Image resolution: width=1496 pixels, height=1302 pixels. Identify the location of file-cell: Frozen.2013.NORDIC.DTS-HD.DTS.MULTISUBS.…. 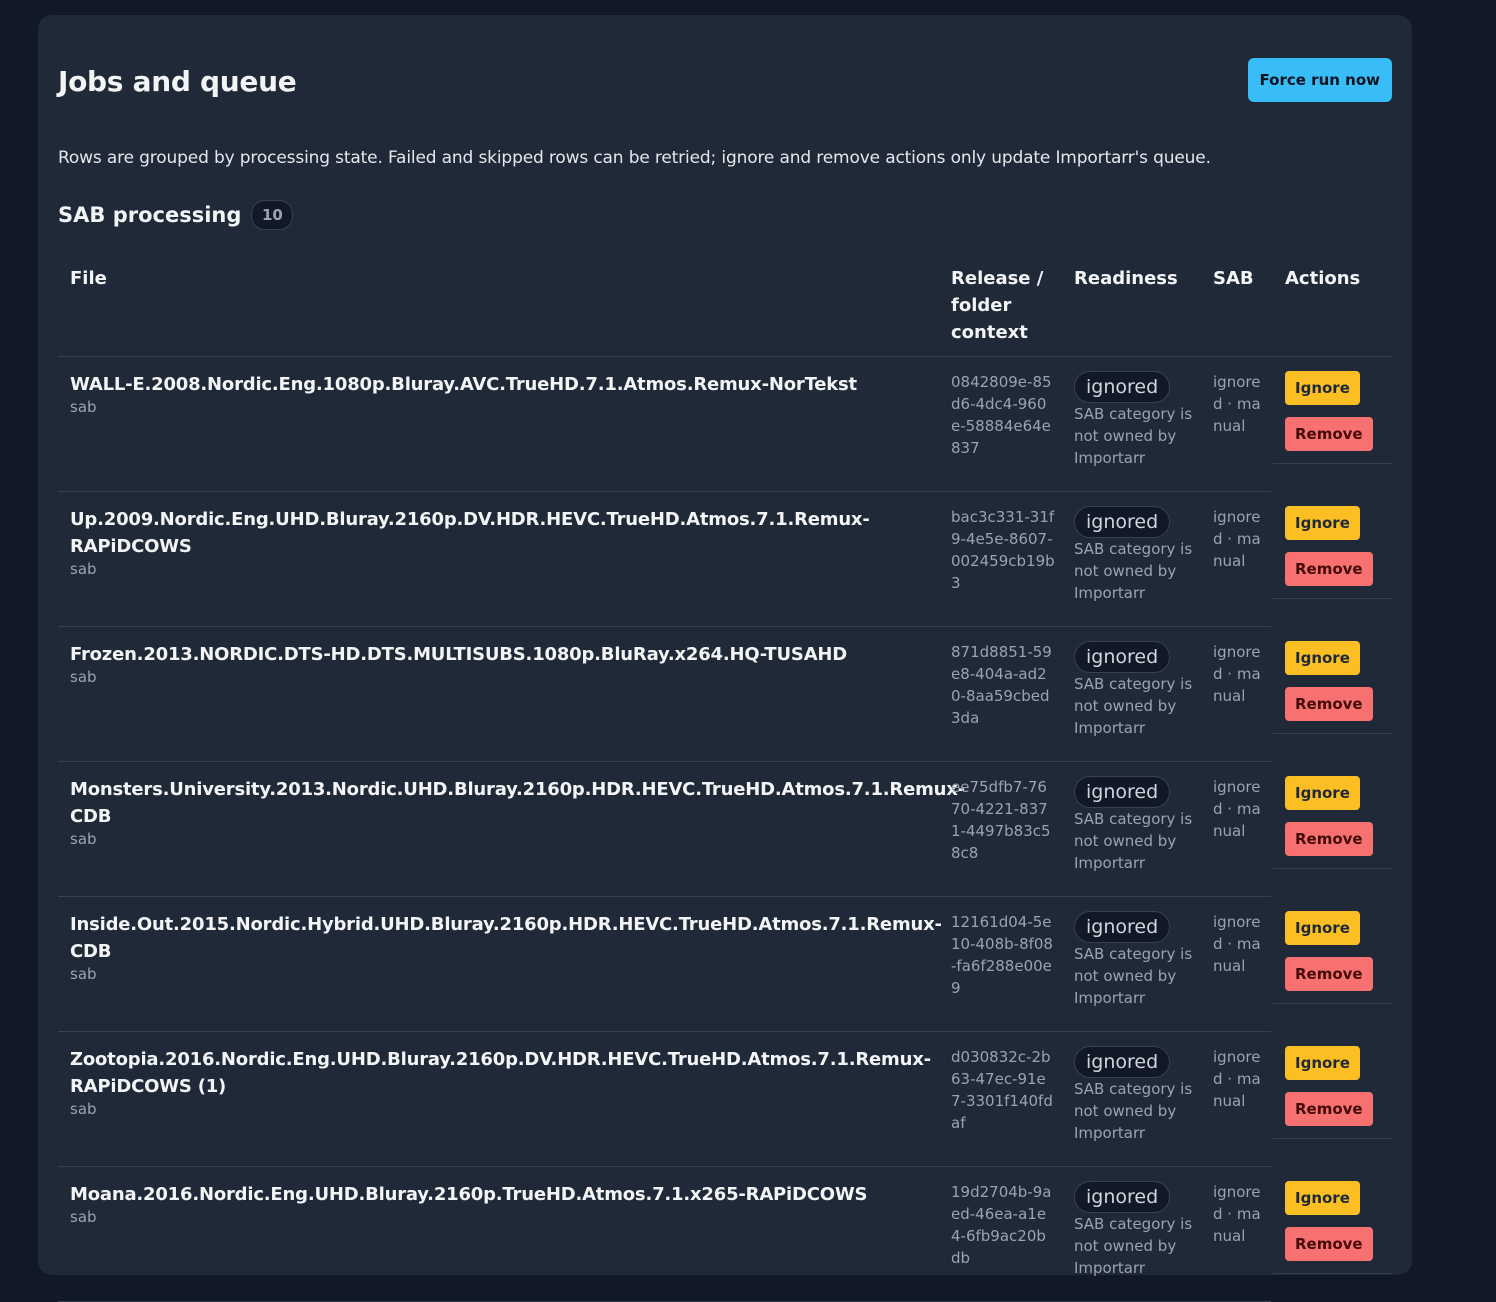
(500, 663).